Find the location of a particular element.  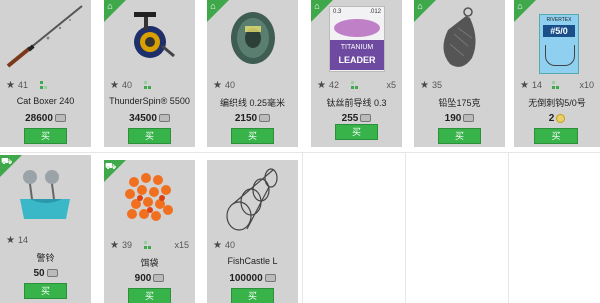

item-price: 190 is located at coordinates (459, 118).